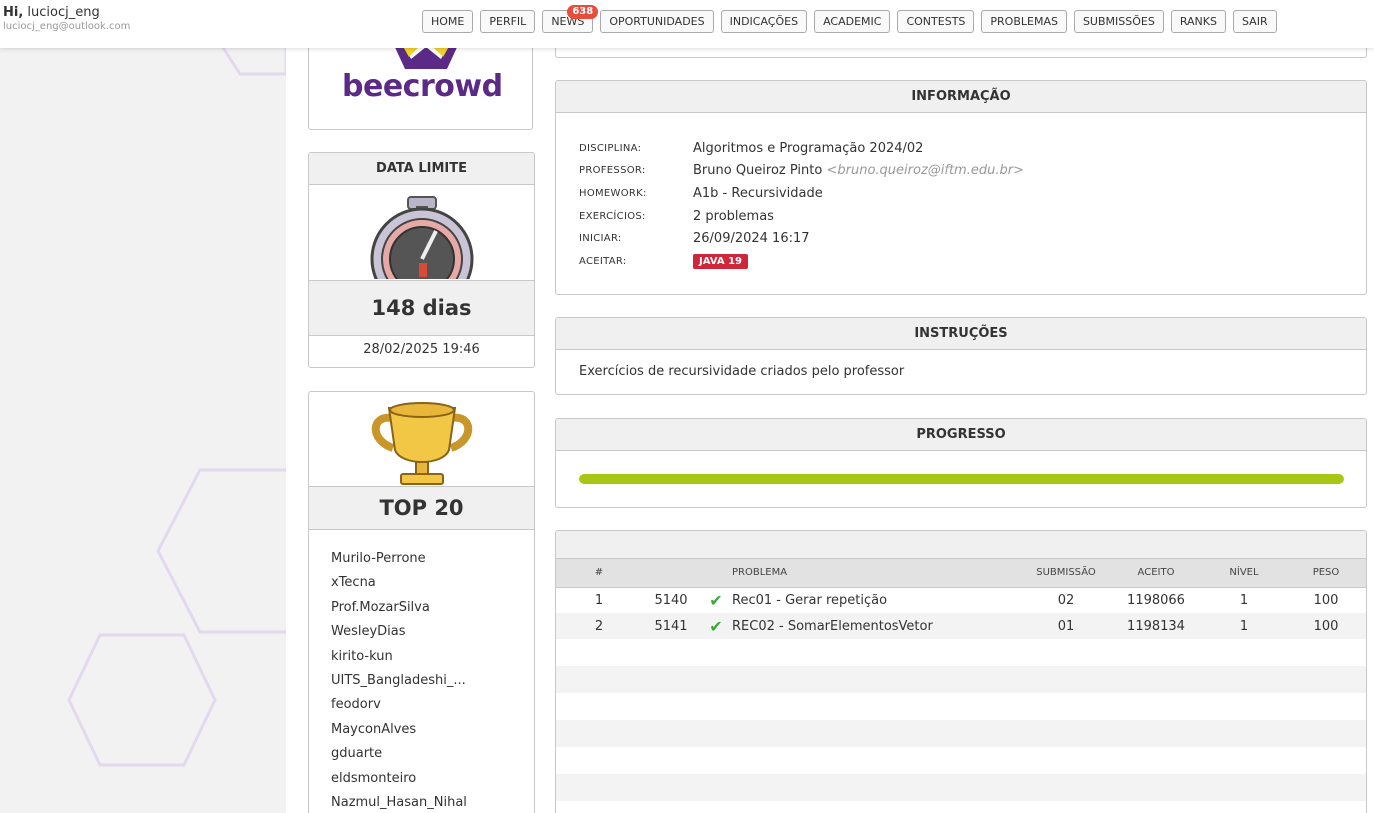  I want to click on nav-contests: CONTESTS, so click(936, 21).